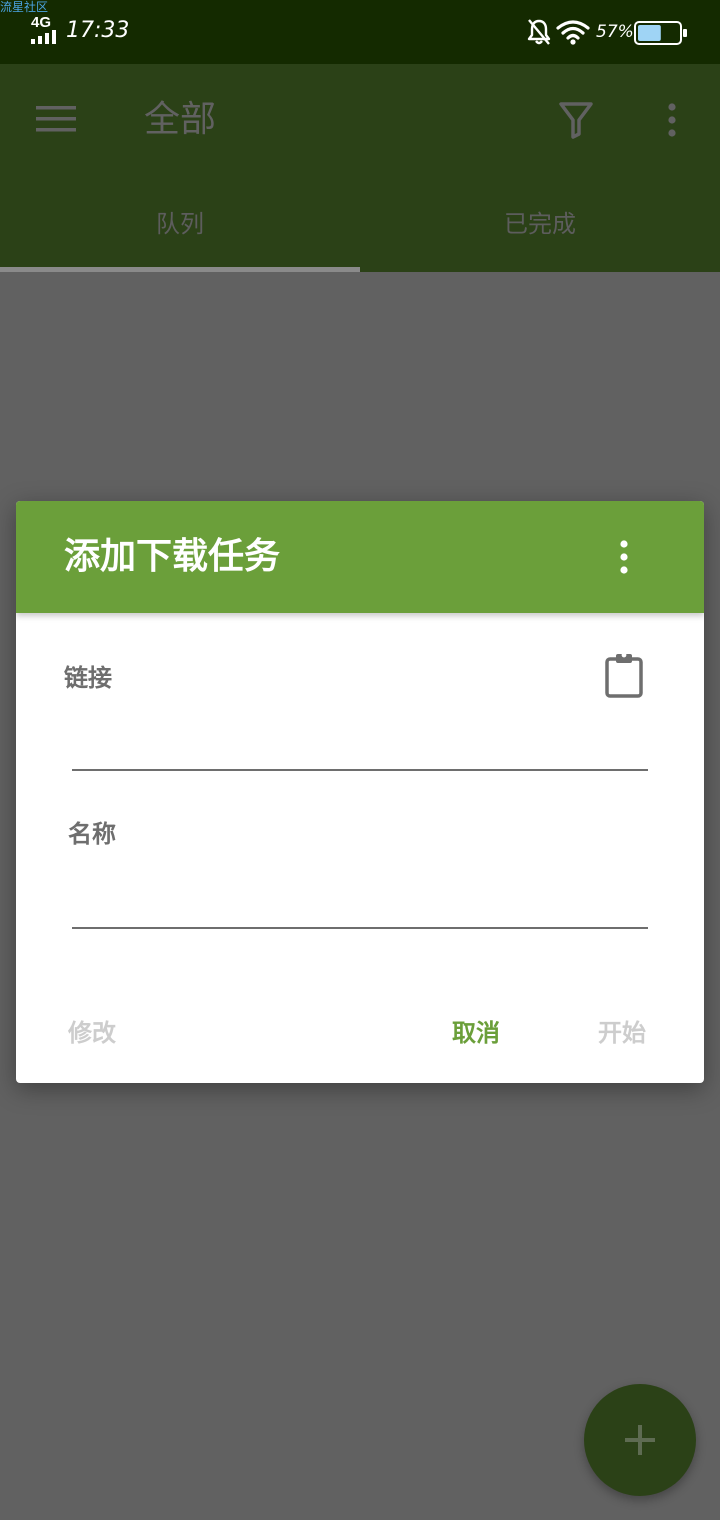  What do you see at coordinates (539, 32) in the screenshot?
I see `bell-off-icon` at bounding box center [539, 32].